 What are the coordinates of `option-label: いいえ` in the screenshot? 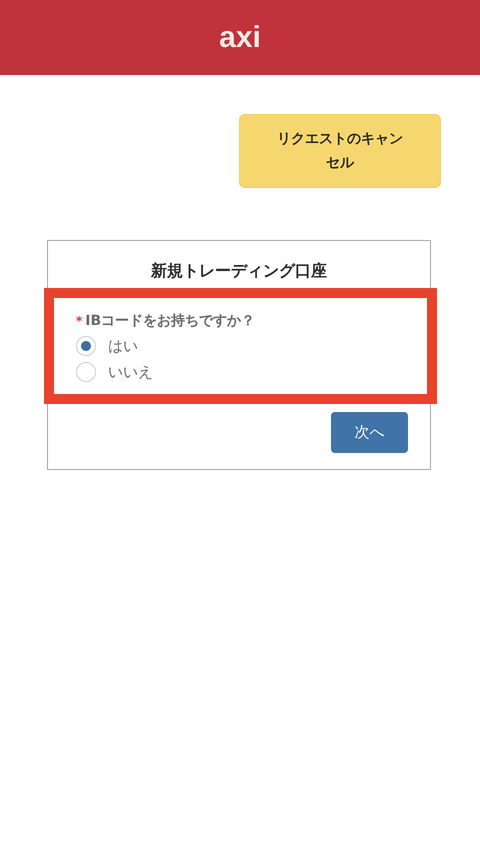 It's located at (130, 372).